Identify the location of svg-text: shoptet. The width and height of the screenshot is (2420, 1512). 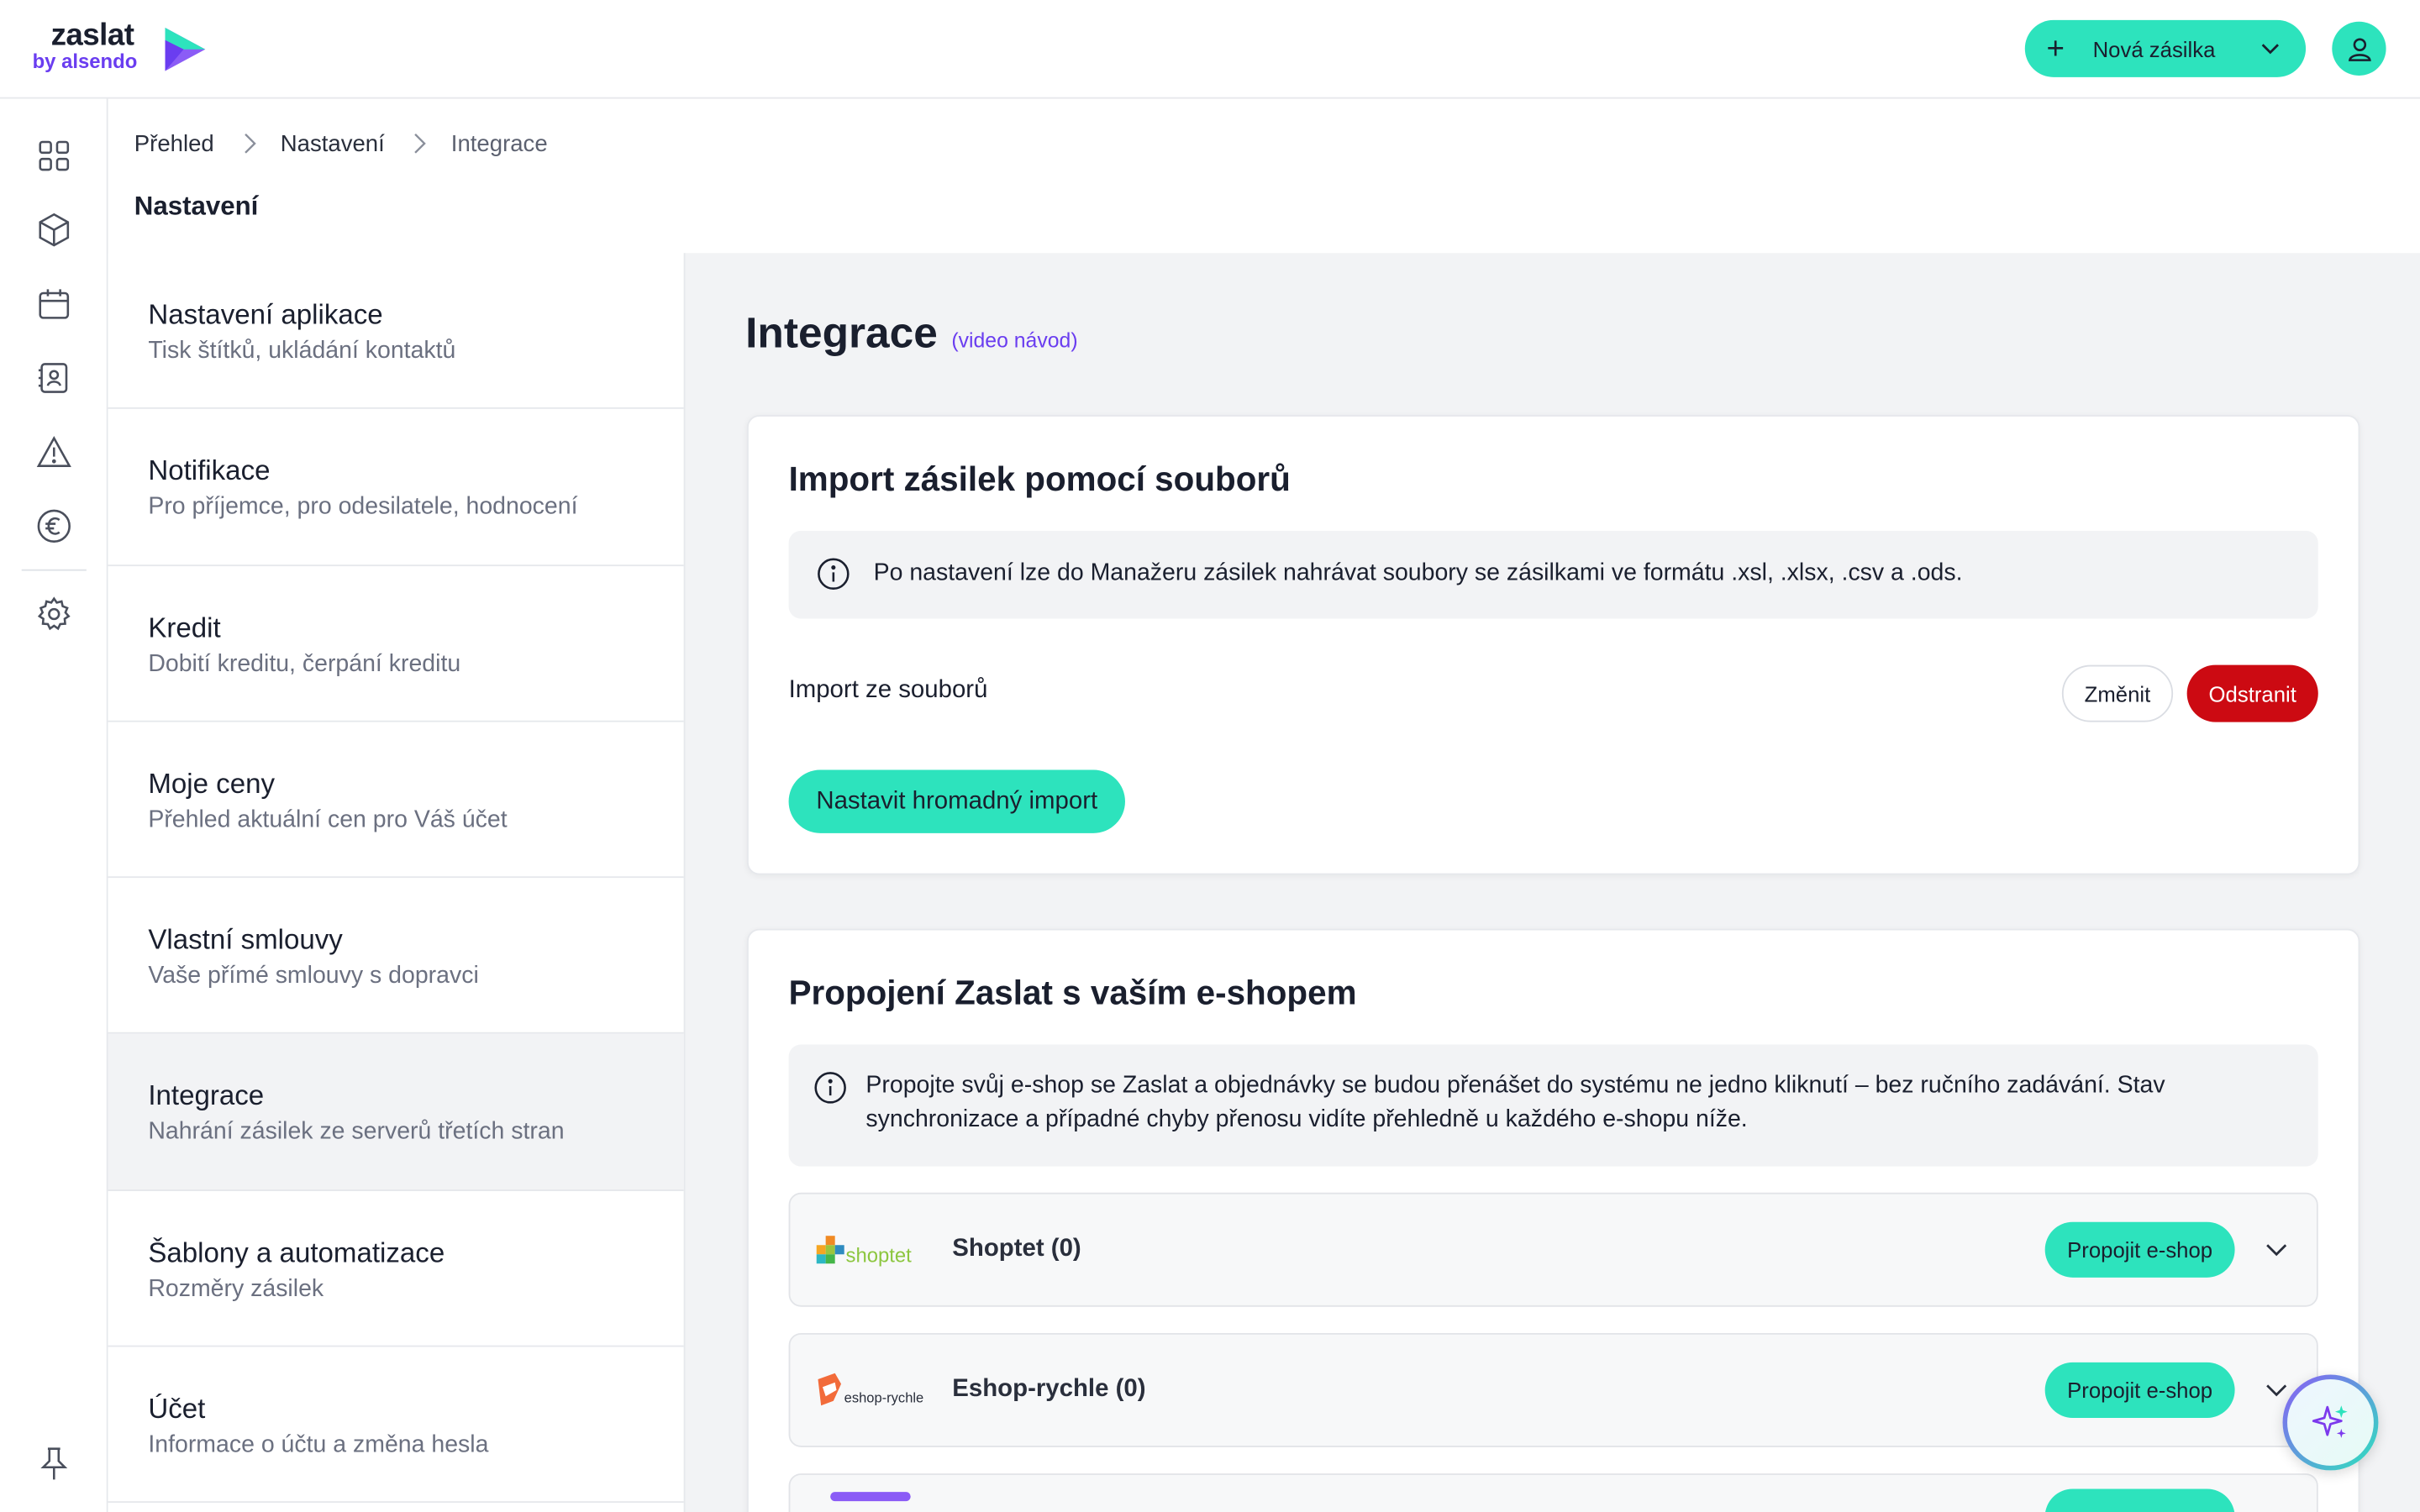
(879, 1255).